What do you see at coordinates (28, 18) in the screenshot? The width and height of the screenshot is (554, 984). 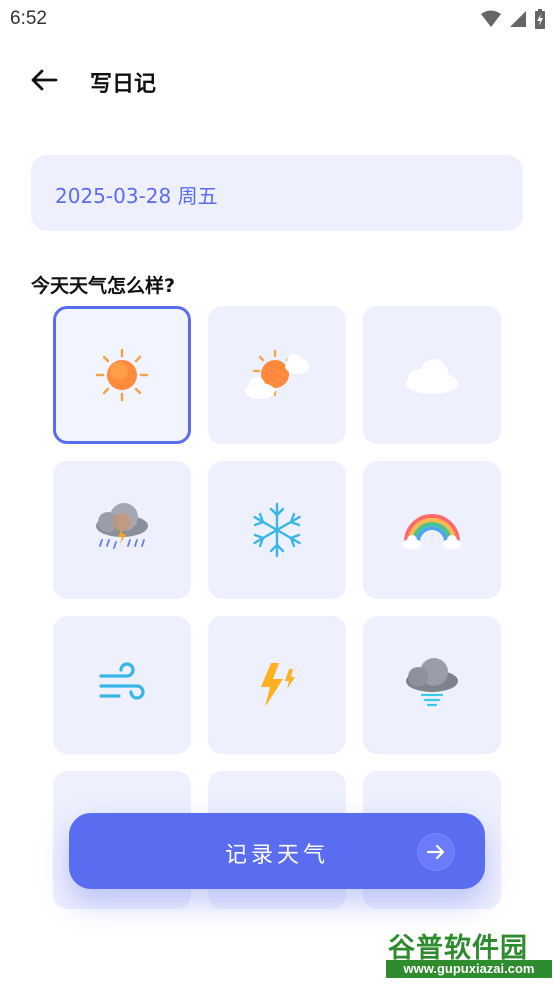 I see `status-time: 6:52` at bounding box center [28, 18].